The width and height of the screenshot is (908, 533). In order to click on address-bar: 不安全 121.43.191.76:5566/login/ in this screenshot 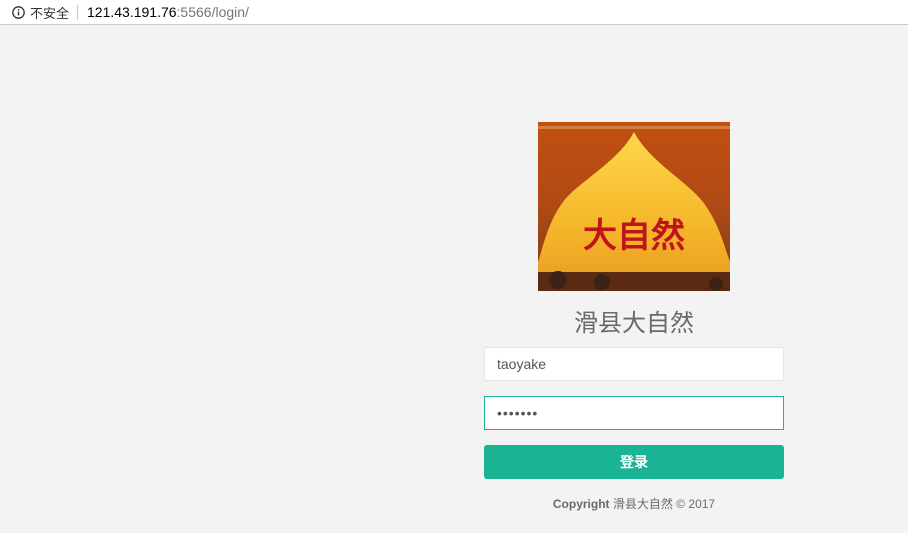, I will do `click(454, 12)`.